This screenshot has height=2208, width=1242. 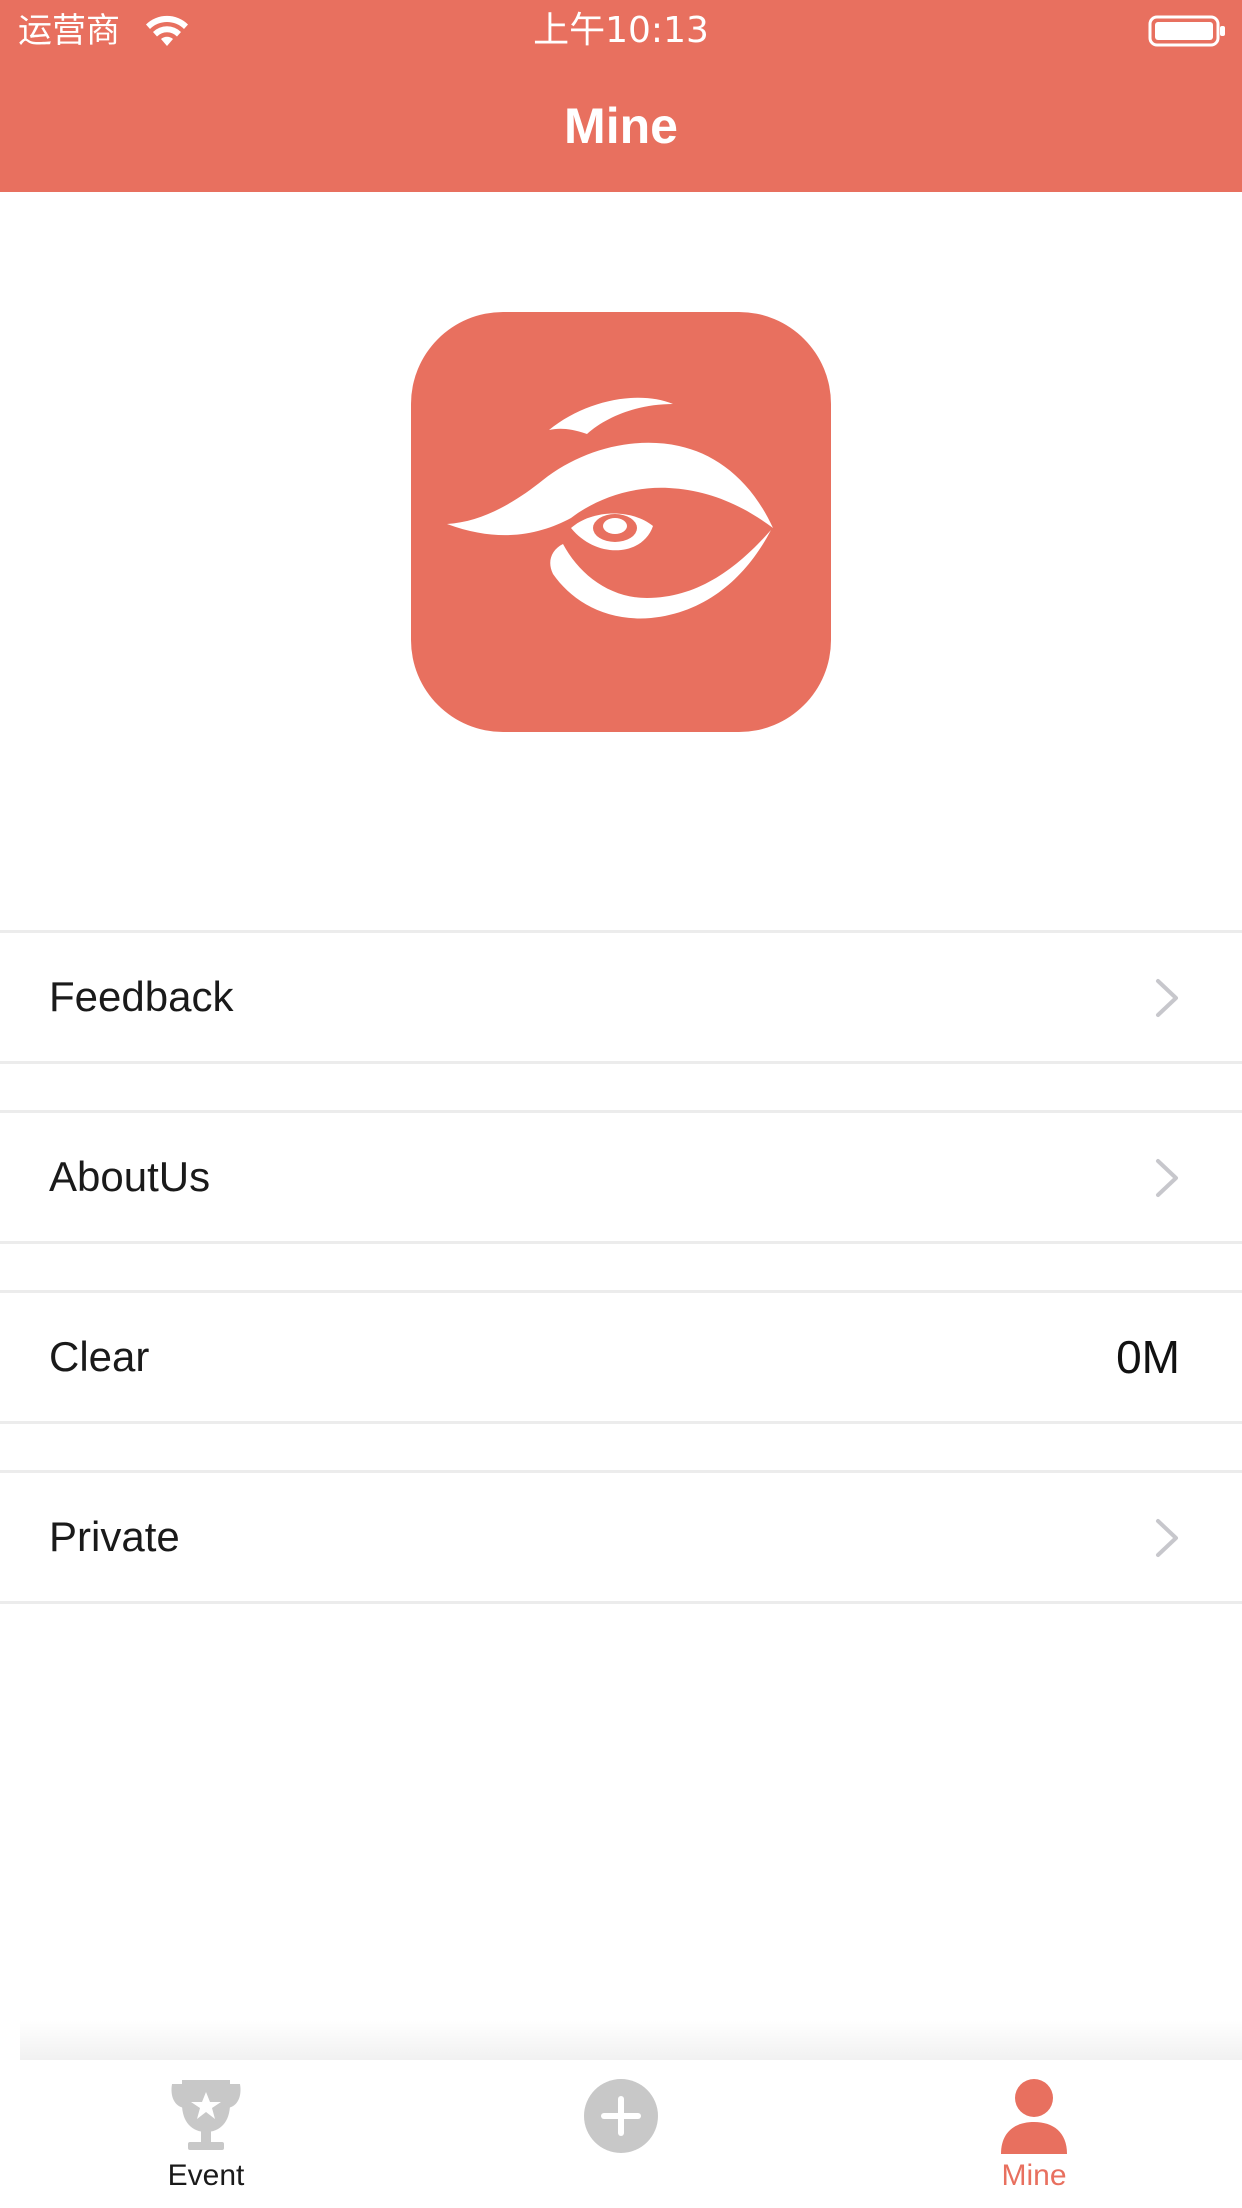 I want to click on menu-item-label: Private, so click(x=114, y=1536).